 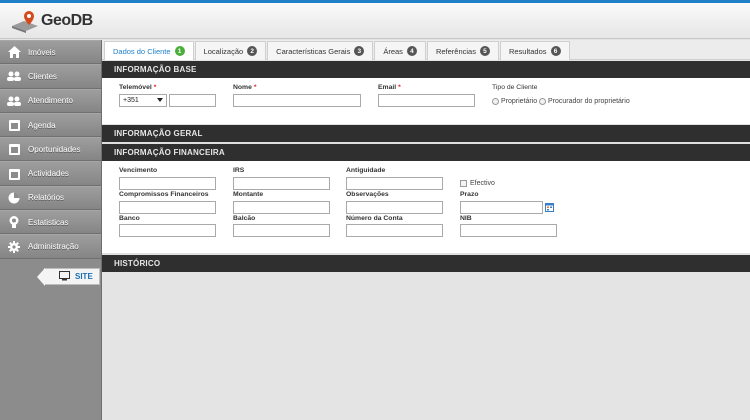 What do you see at coordinates (374, 218) in the screenshot?
I see `numero-conta-label: Número da Conta` at bounding box center [374, 218].